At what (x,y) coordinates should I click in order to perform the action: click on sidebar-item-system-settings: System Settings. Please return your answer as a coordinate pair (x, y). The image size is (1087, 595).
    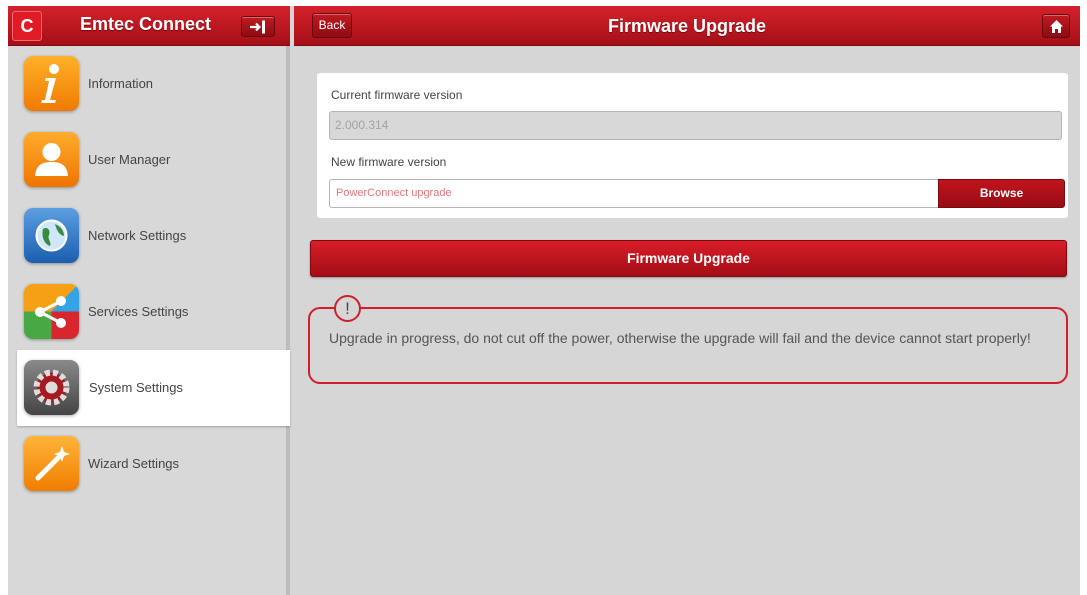
    Looking at the image, I should click on (153, 388).